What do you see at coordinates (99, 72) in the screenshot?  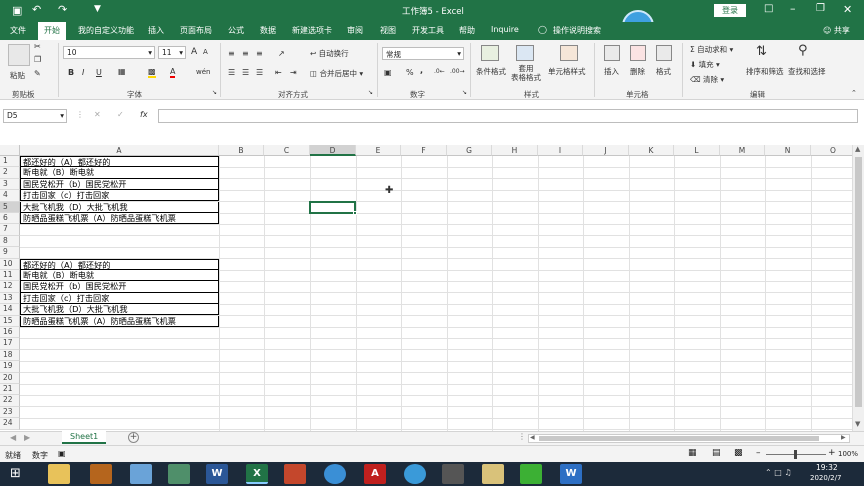 I see `underline-button: U` at bounding box center [99, 72].